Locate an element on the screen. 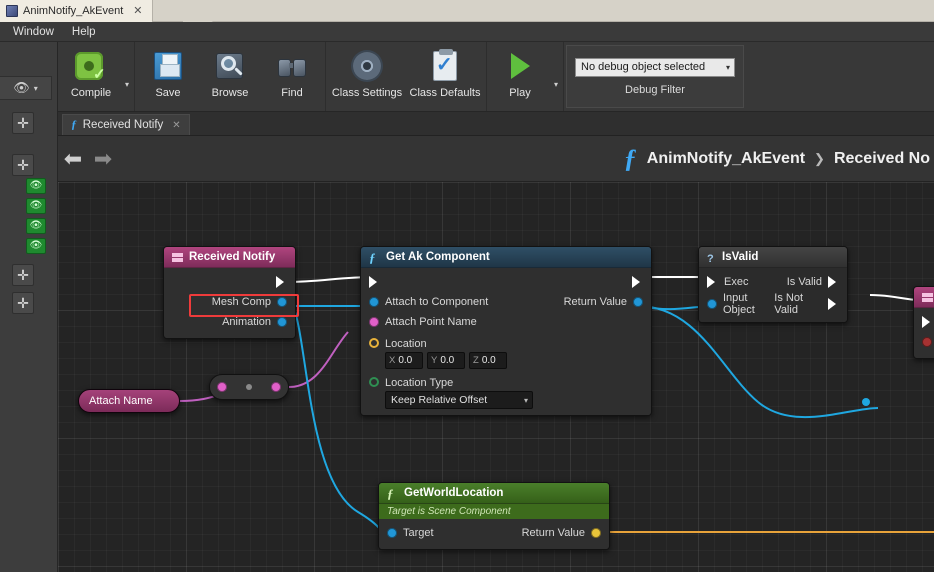 This screenshot has height=572, width=934. blueprint-icon is located at coordinates (12, 11).